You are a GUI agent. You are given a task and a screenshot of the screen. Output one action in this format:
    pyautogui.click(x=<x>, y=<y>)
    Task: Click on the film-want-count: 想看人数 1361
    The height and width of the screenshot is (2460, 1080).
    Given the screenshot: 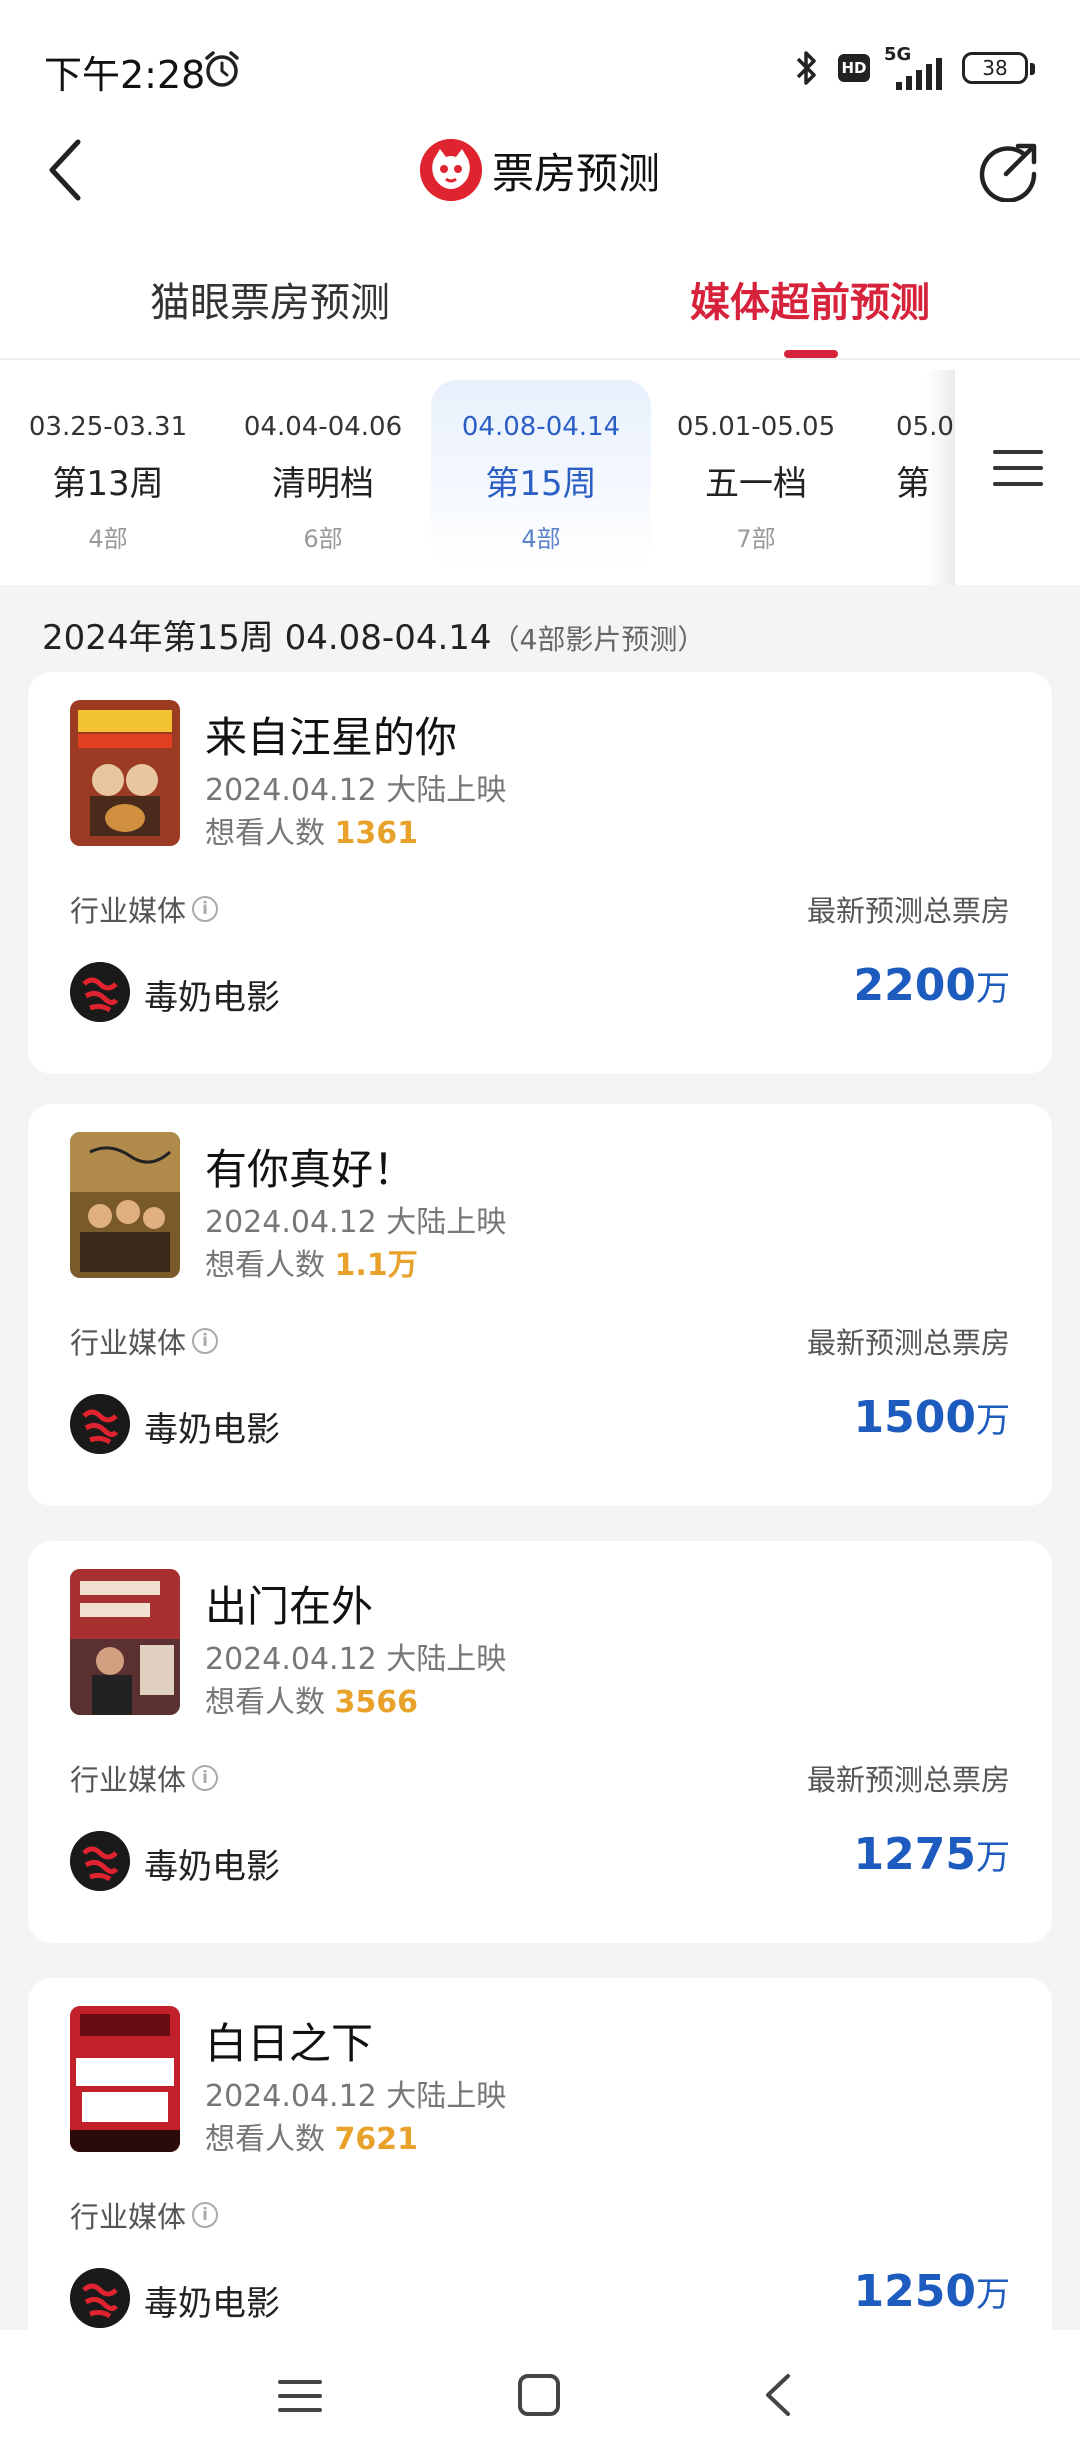 What is the action you would take?
    pyautogui.click(x=311, y=830)
    